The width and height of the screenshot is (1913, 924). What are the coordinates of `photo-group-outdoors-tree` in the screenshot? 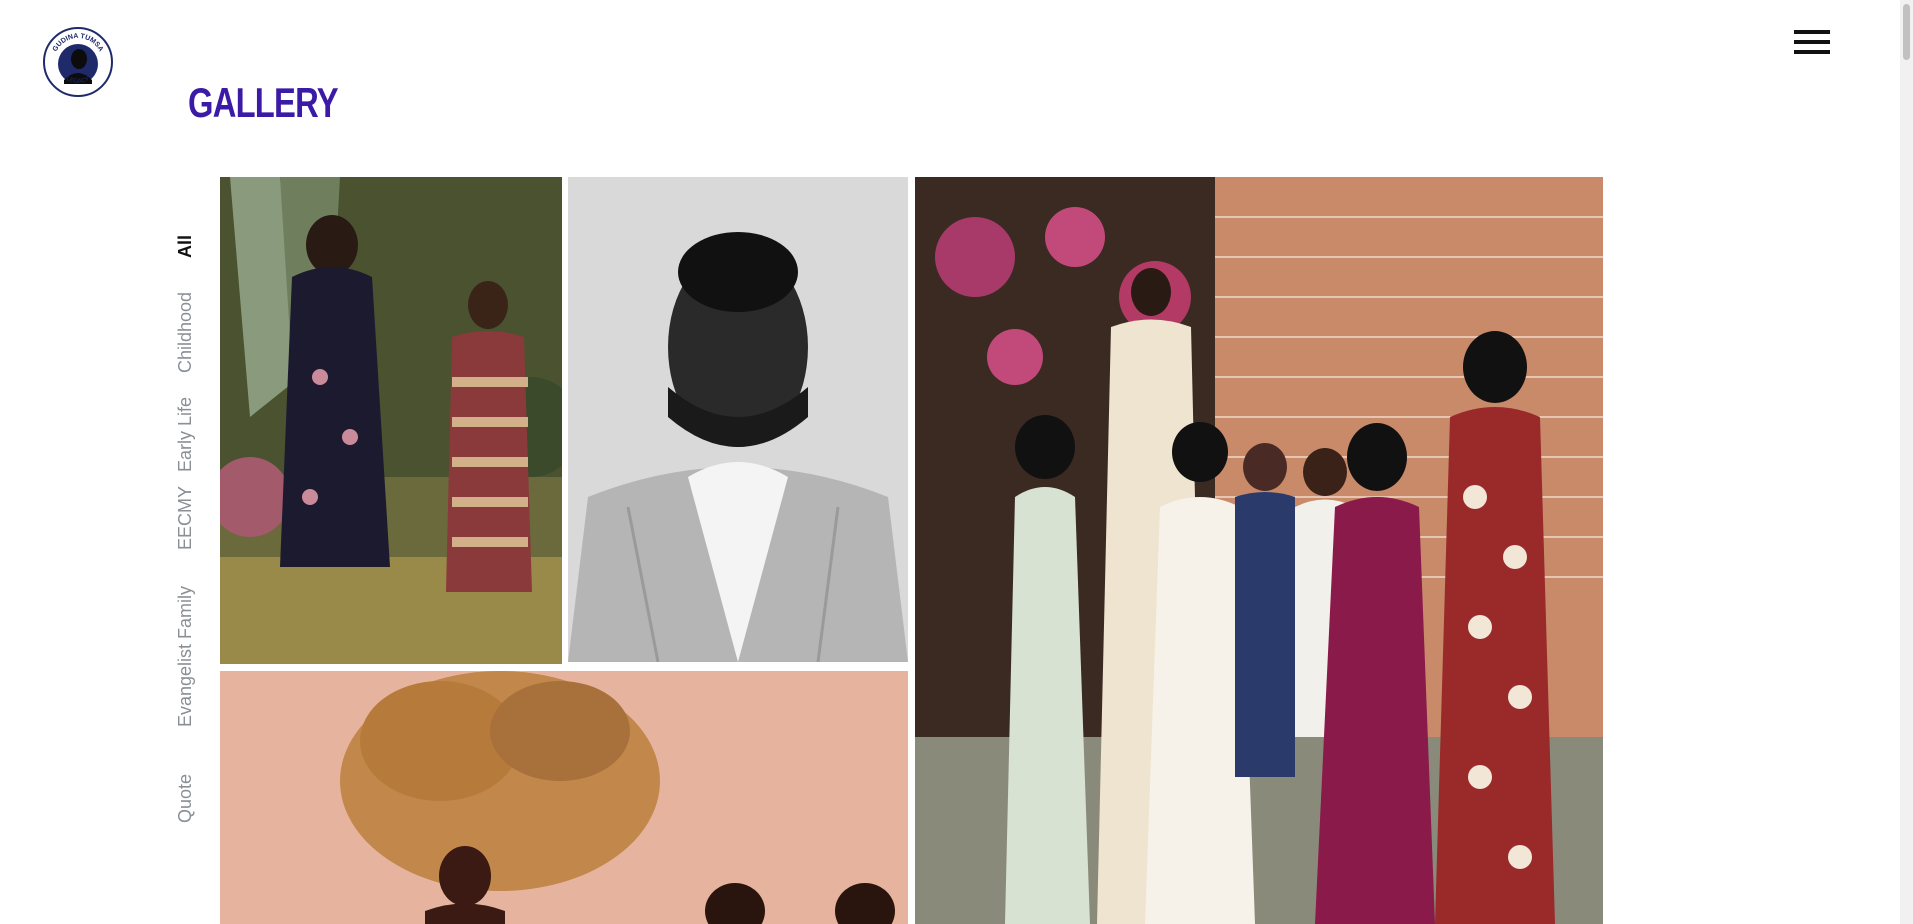 It's located at (564, 797).